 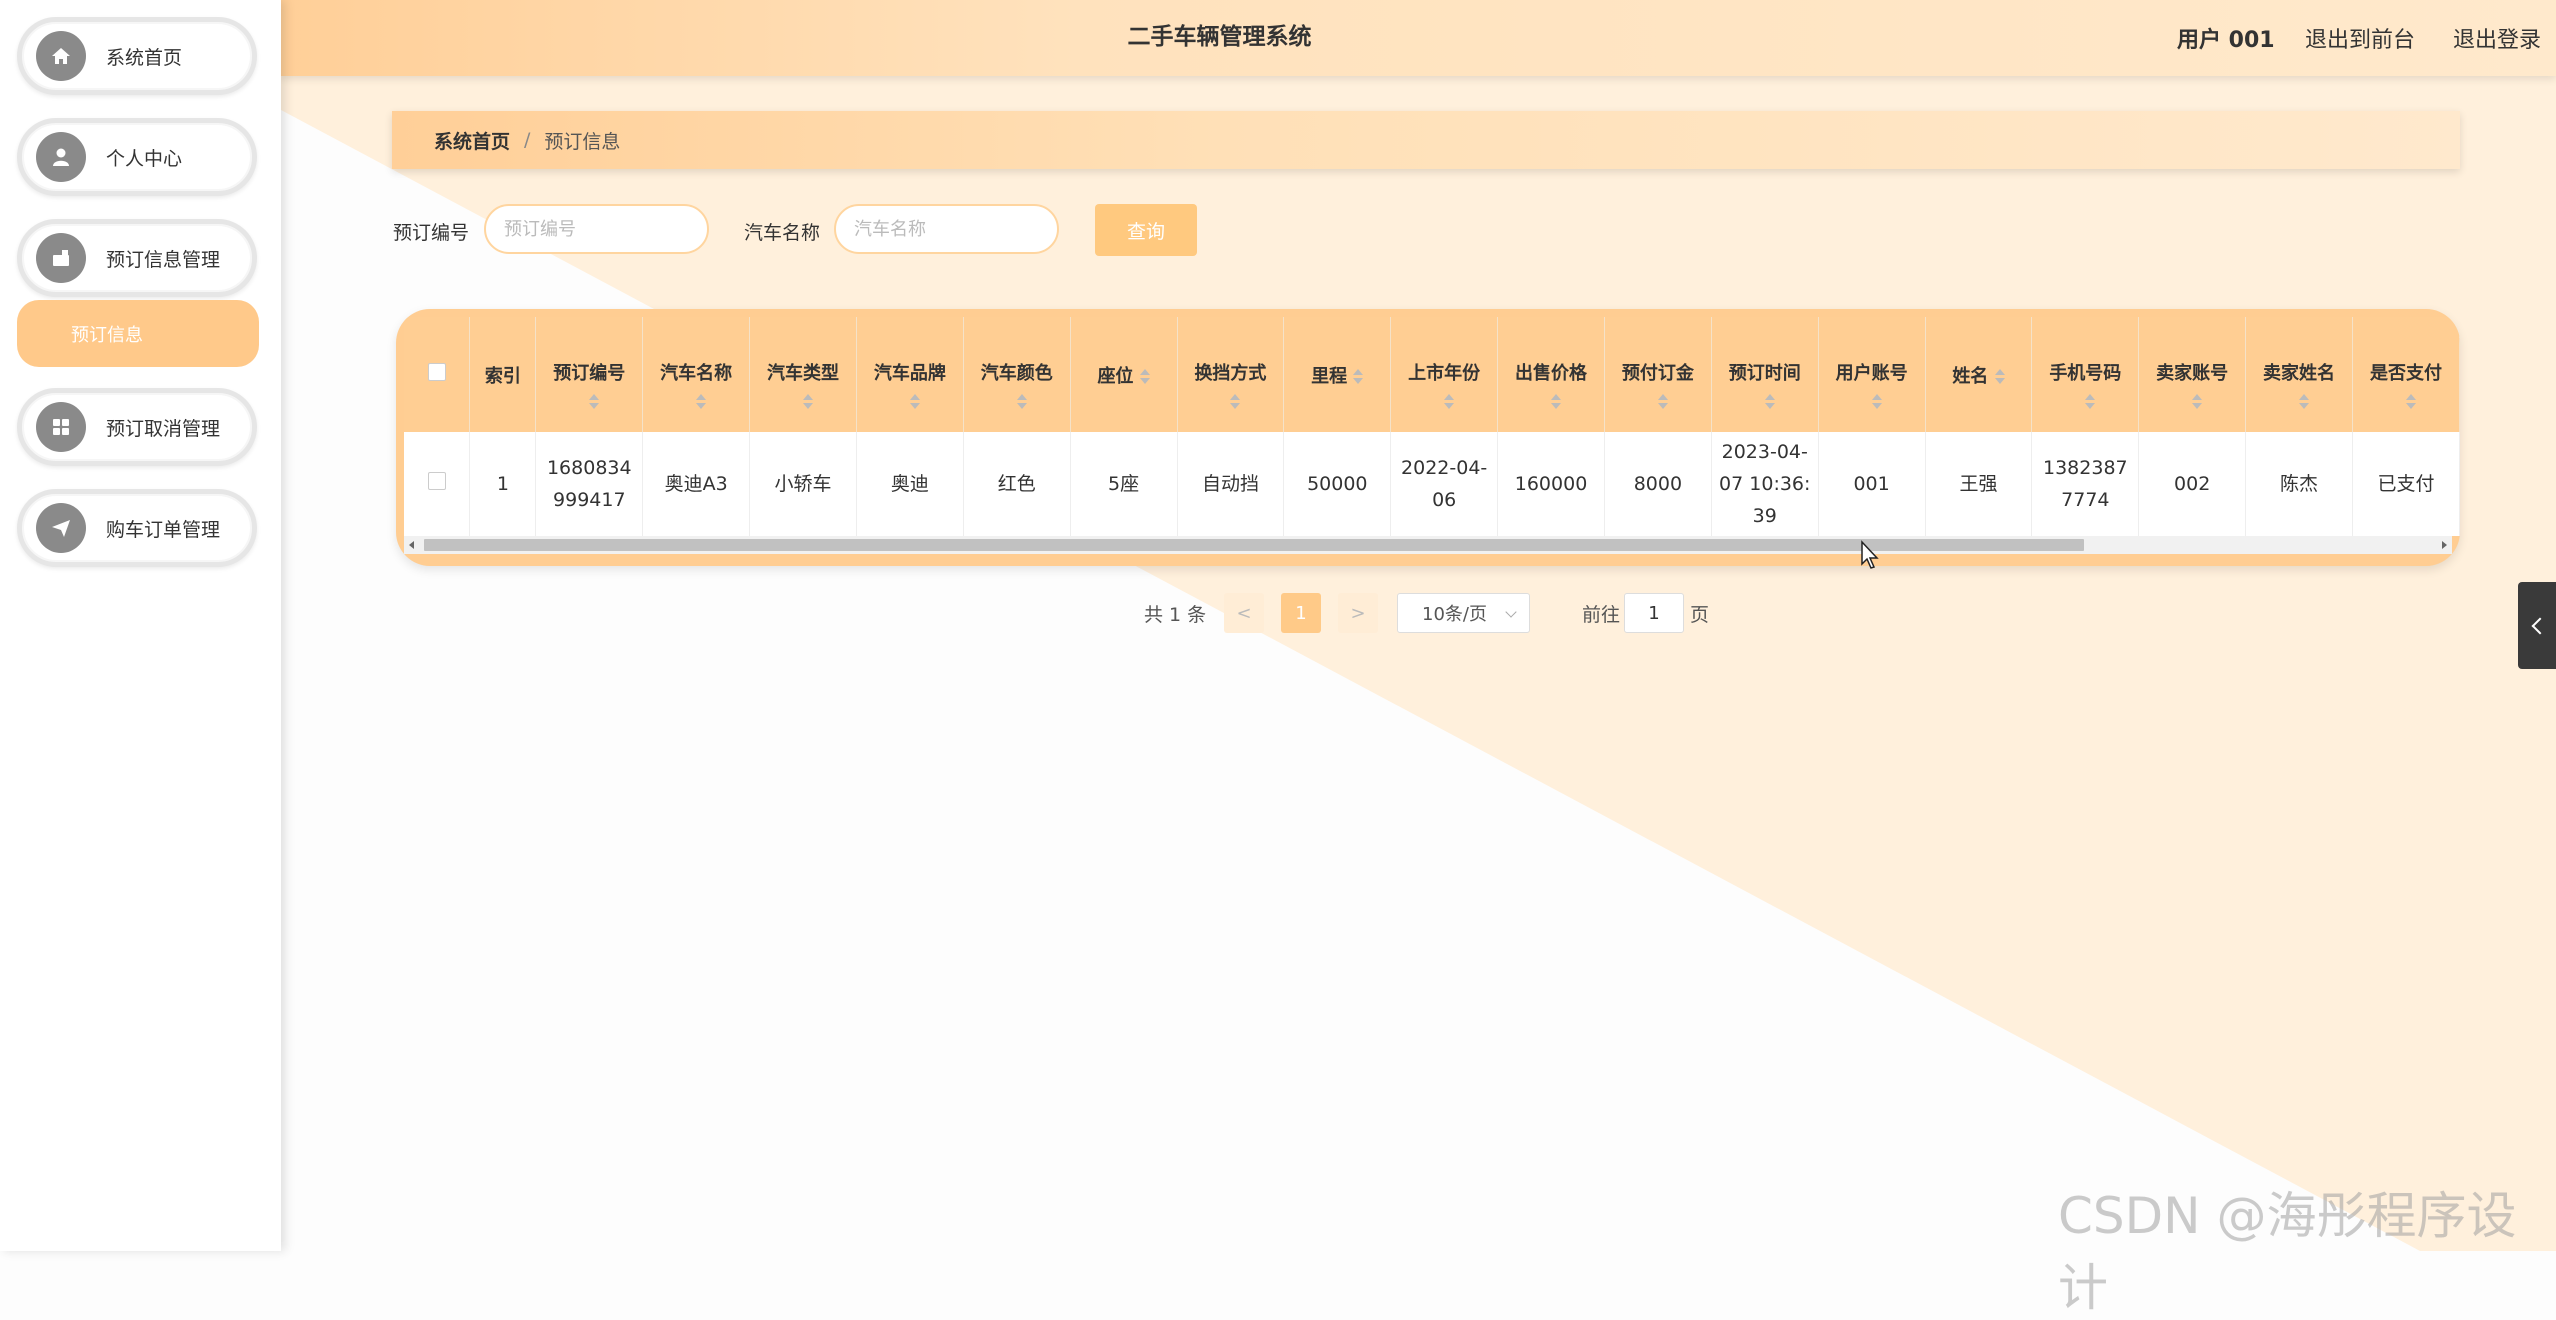 I want to click on sidebar-item-purchase-orders: 购车订单管理, so click(x=137, y=528).